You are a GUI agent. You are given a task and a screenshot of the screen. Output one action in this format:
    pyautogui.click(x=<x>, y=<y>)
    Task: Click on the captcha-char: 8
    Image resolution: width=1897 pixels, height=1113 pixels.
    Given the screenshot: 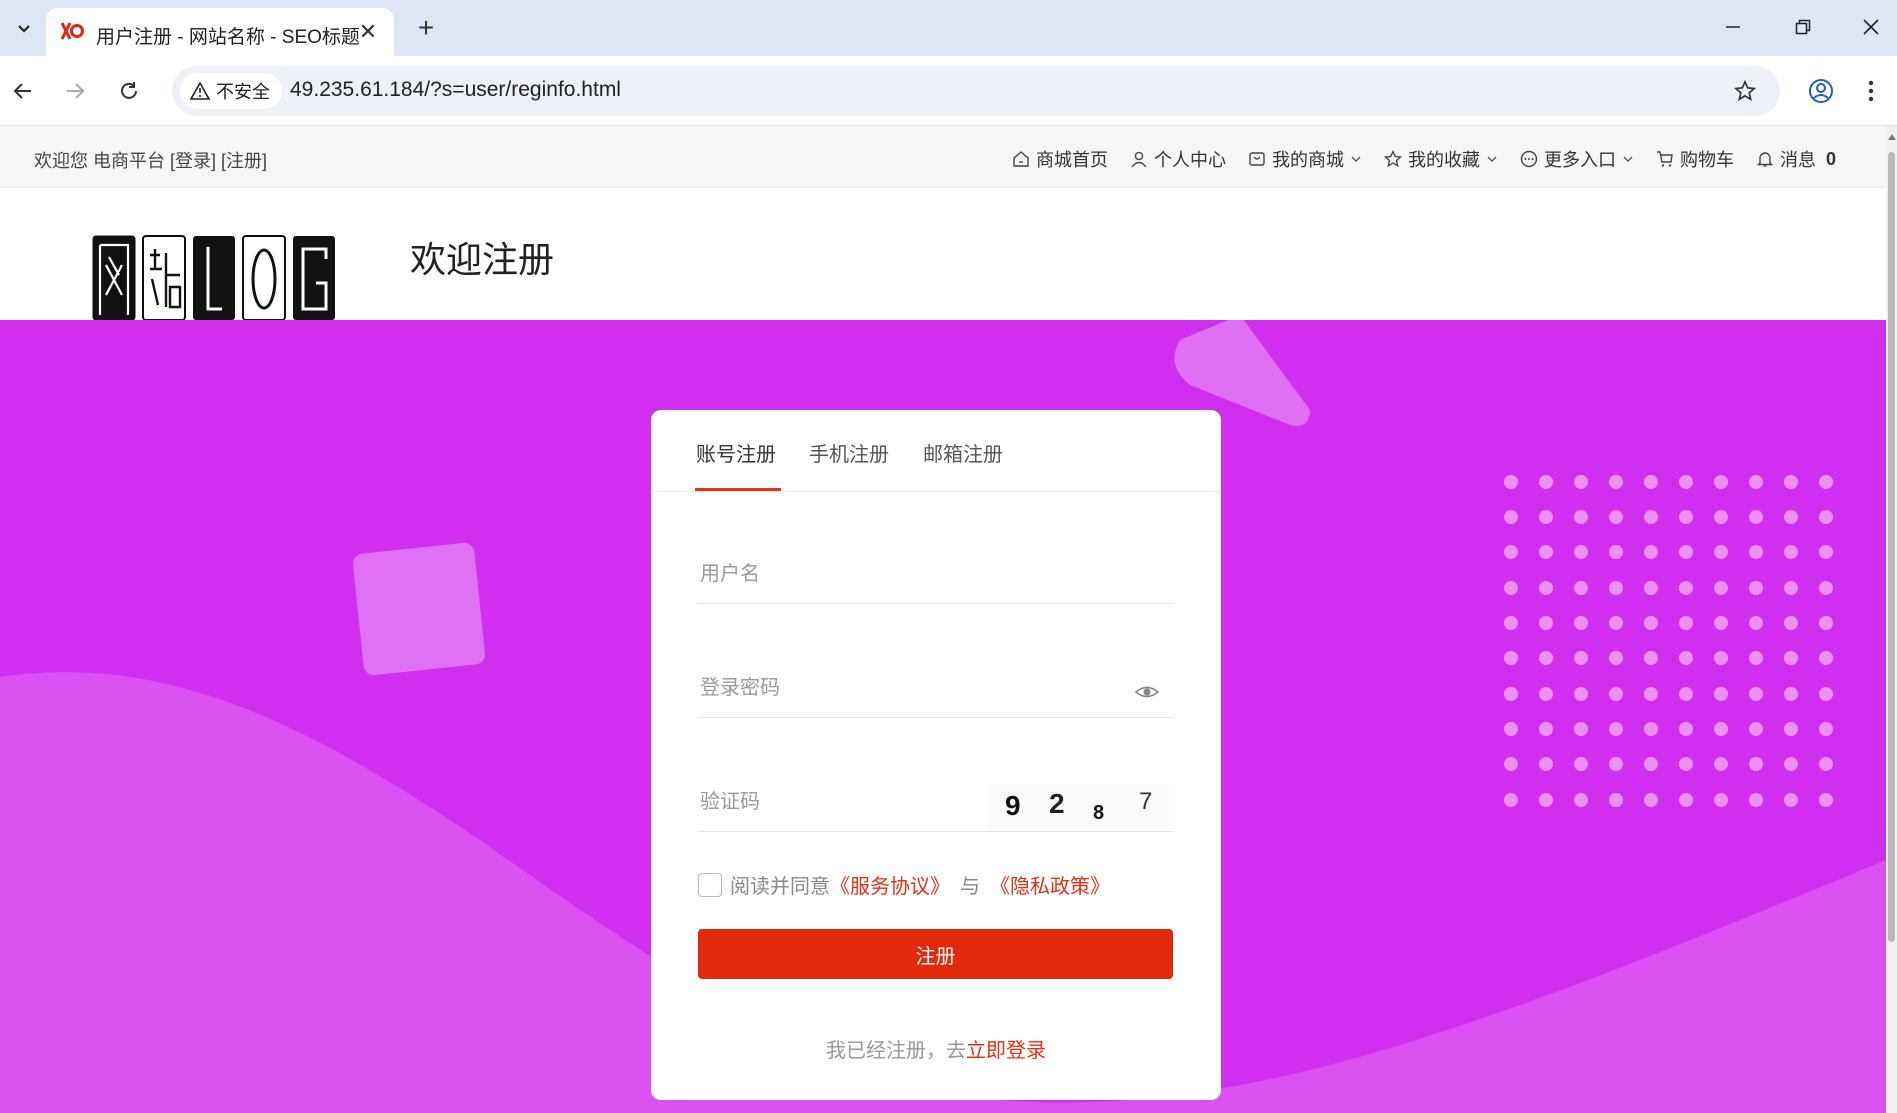 What is the action you would take?
    pyautogui.click(x=1099, y=813)
    